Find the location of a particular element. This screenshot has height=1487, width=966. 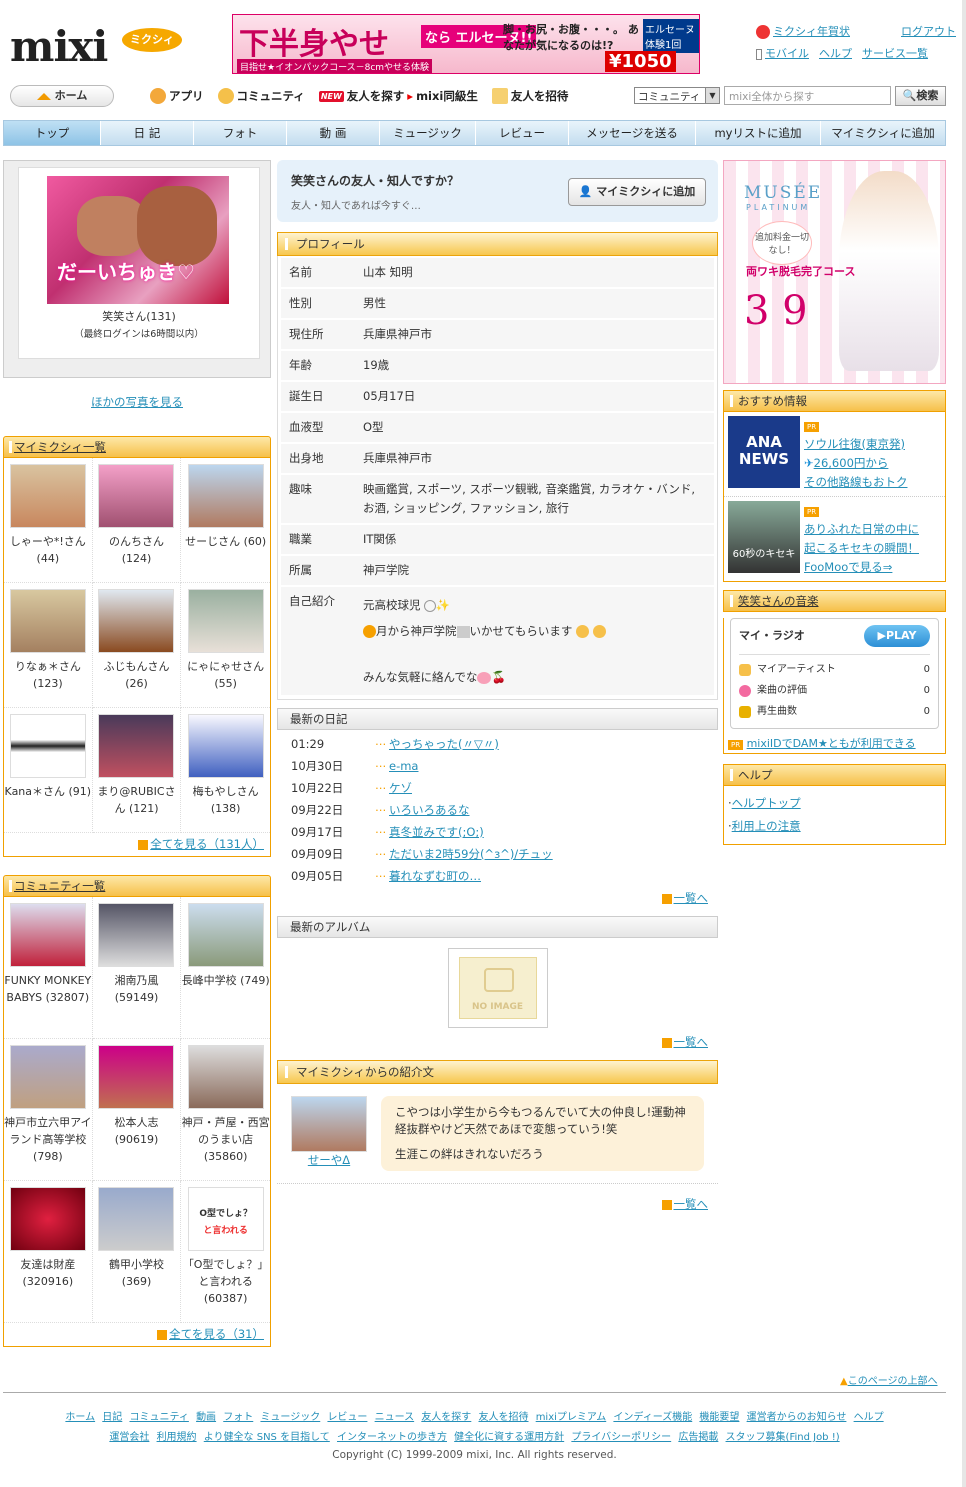

right-ad: MUSÉE PLATINUM 追加料金一切なし！ 両ワキ脱毛完了コース 3 9 is located at coordinates (834, 272).